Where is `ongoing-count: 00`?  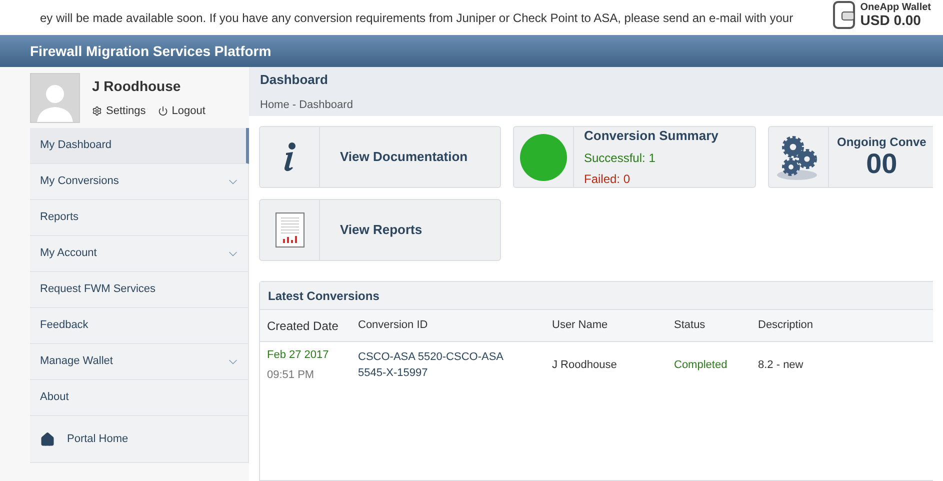
ongoing-count: 00 is located at coordinates (882, 164).